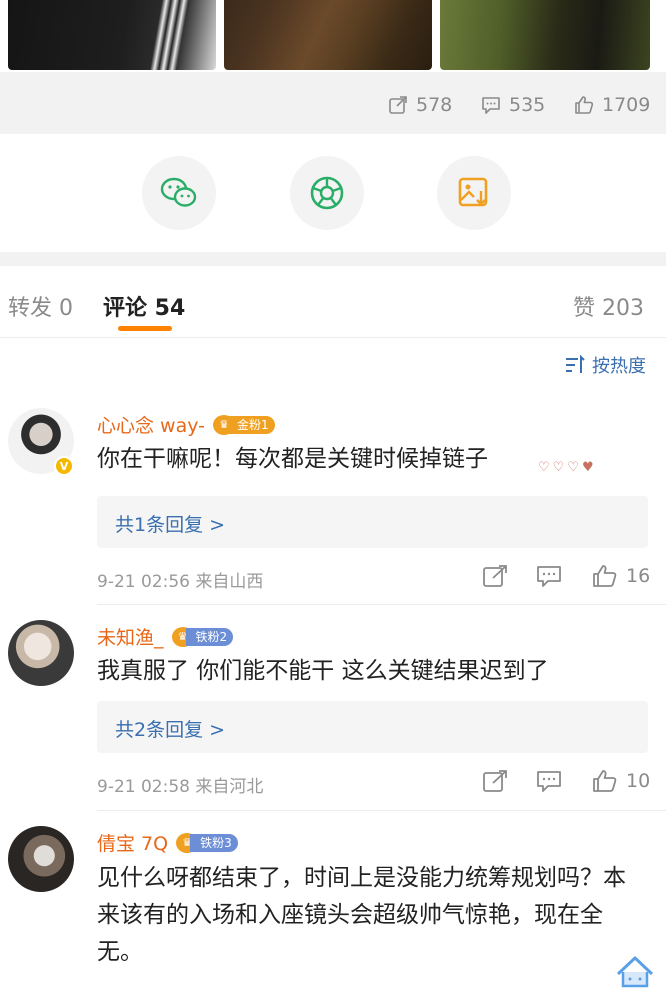  I want to click on moments-icon, so click(327, 193).